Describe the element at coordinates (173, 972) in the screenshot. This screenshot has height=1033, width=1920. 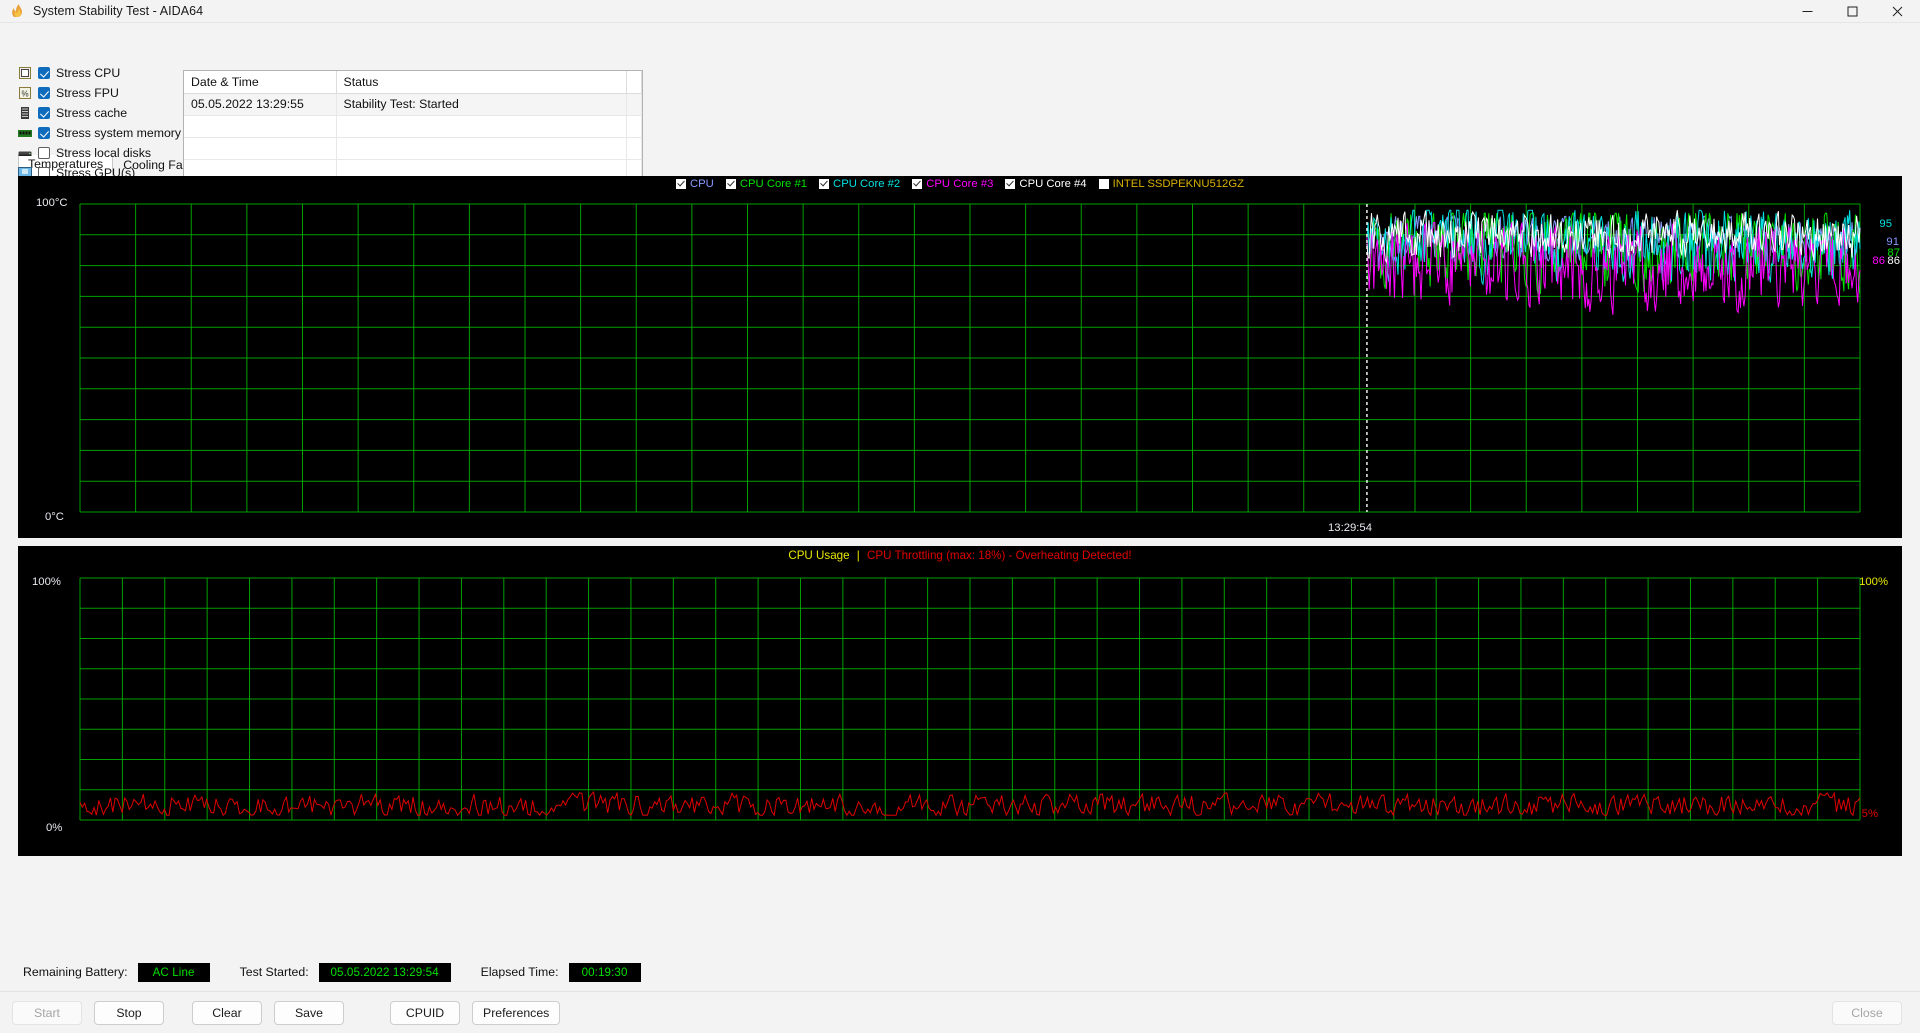
I see `remaining-battery-value: AC Line` at that location.